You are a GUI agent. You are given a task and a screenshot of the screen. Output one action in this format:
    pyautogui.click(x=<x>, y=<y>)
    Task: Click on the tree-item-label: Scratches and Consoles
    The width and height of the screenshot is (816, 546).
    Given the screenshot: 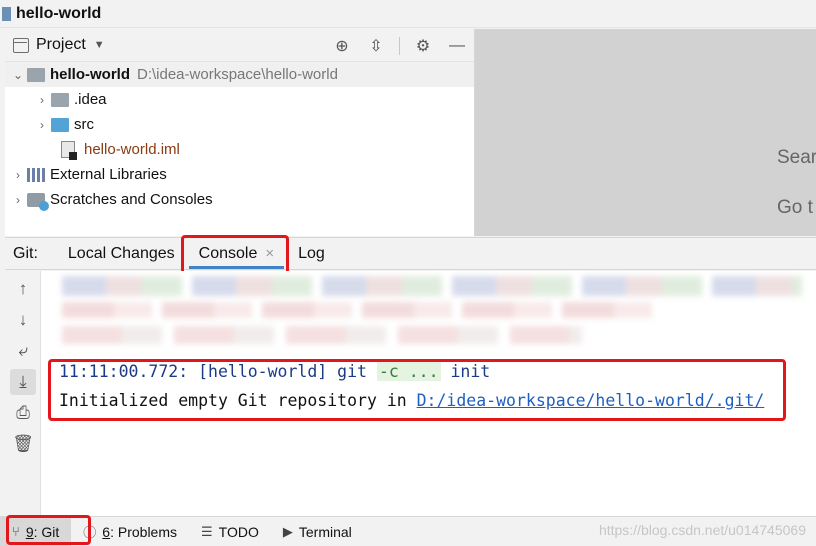 What is the action you would take?
    pyautogui.click(x=131, y=199)
    